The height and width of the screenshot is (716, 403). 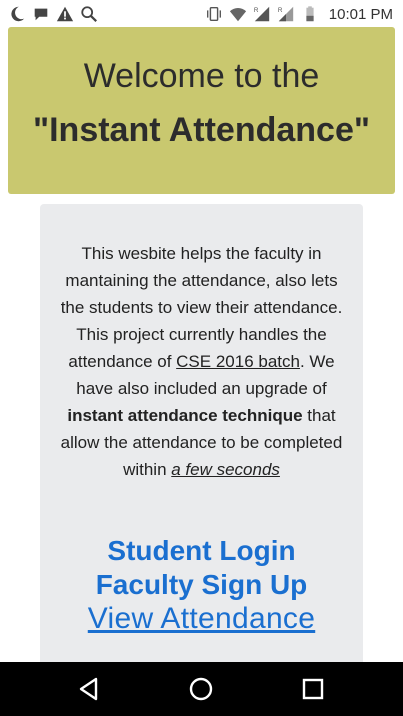 I want to click on vibrate-icon, so click(x=213, y=14).